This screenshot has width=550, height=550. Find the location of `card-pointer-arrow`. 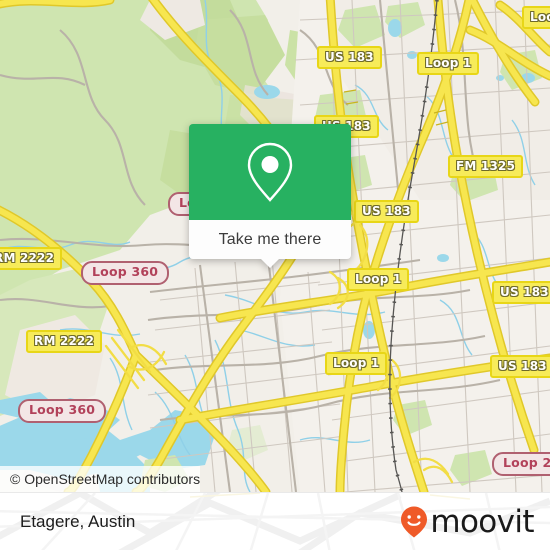

card-pointer-arrow is located at coordinates (270, 263).